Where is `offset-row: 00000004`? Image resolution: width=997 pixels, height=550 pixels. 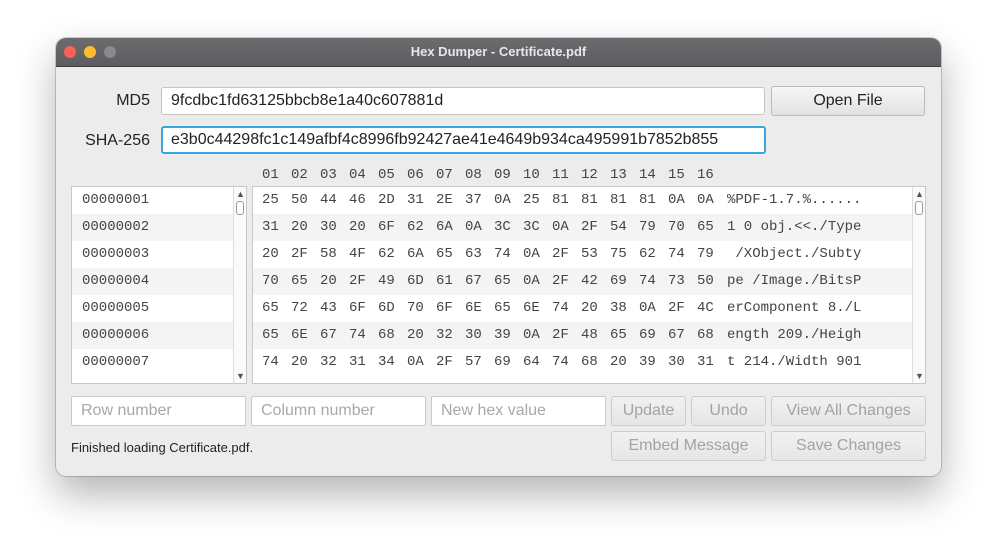 offset-row: 00000004 is located at coordinates (152, 281).